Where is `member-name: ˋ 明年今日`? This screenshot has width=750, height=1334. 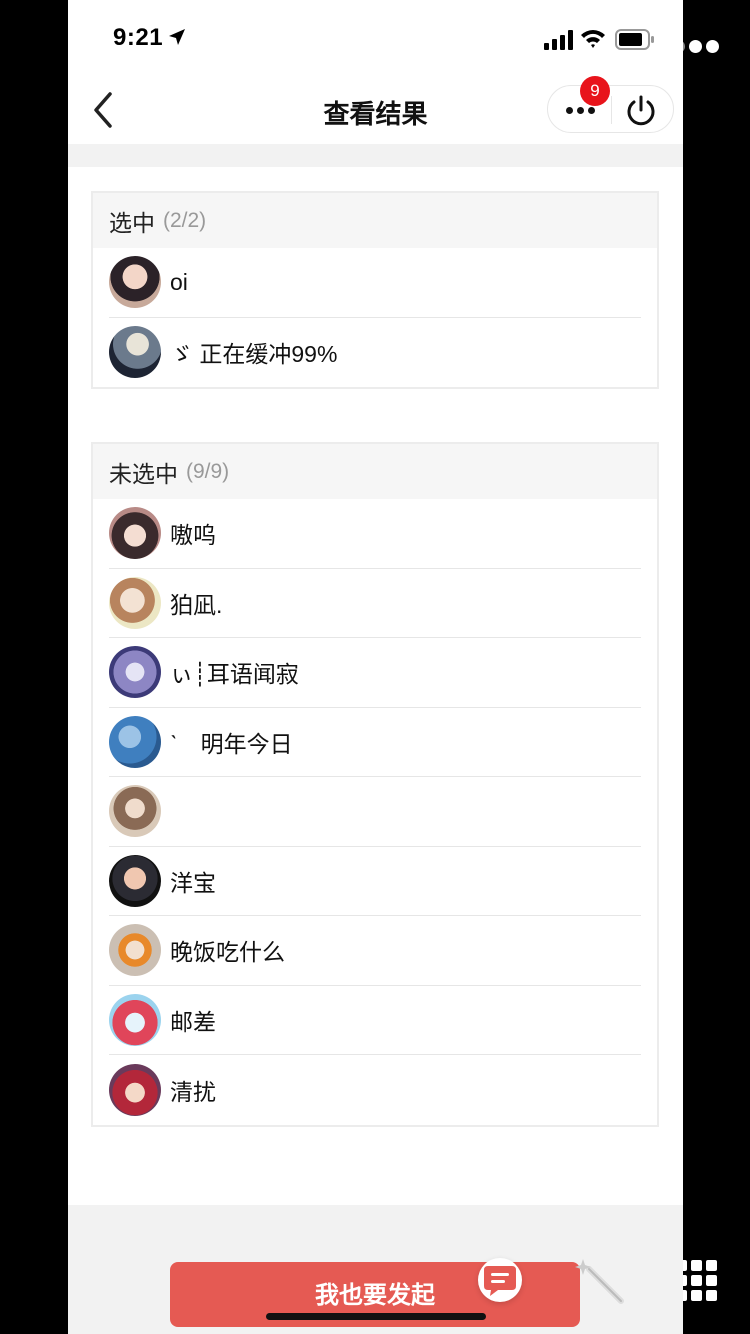
member-name: ˋ 明年今日 is located at coordinates (231, 743).